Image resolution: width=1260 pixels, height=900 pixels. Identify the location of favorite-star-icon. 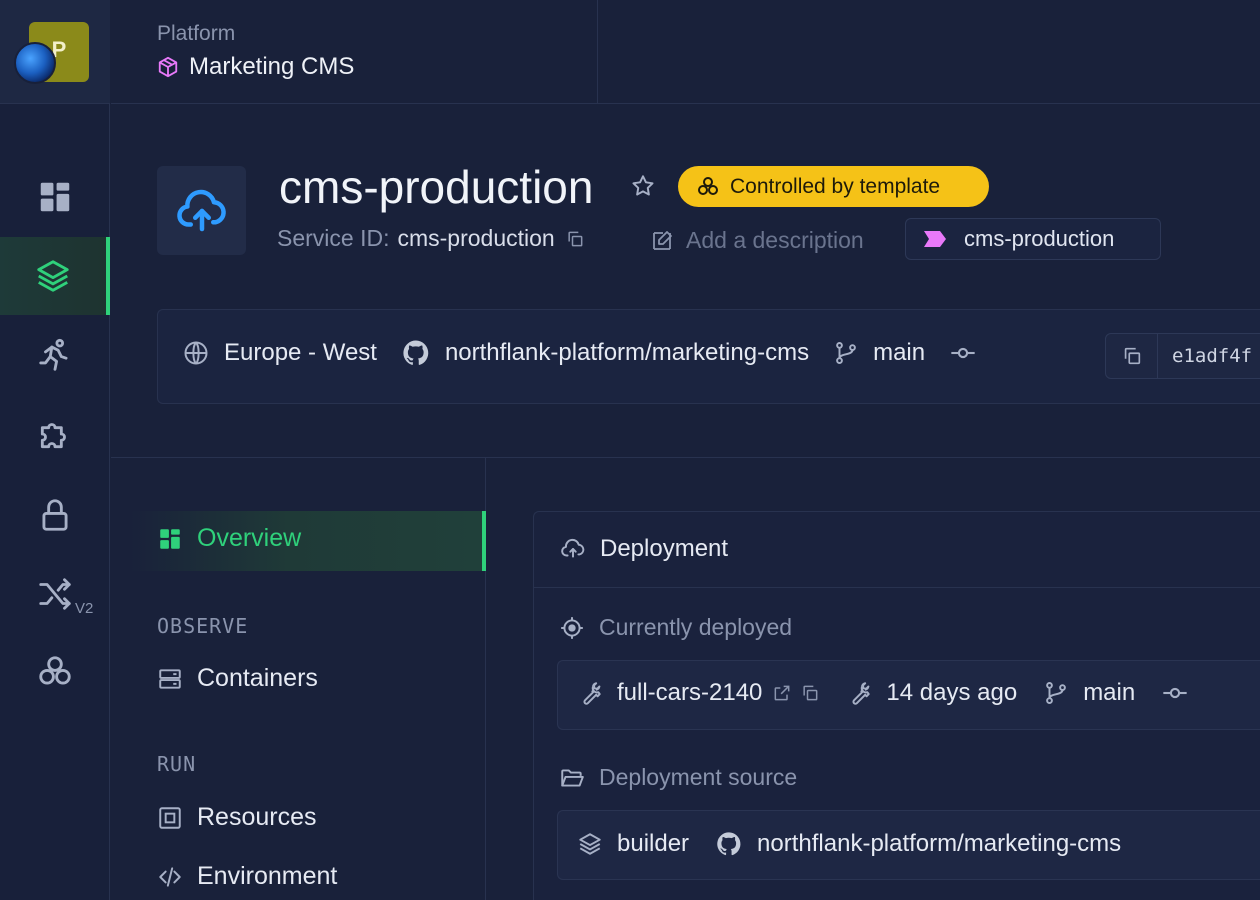
(643, 188).